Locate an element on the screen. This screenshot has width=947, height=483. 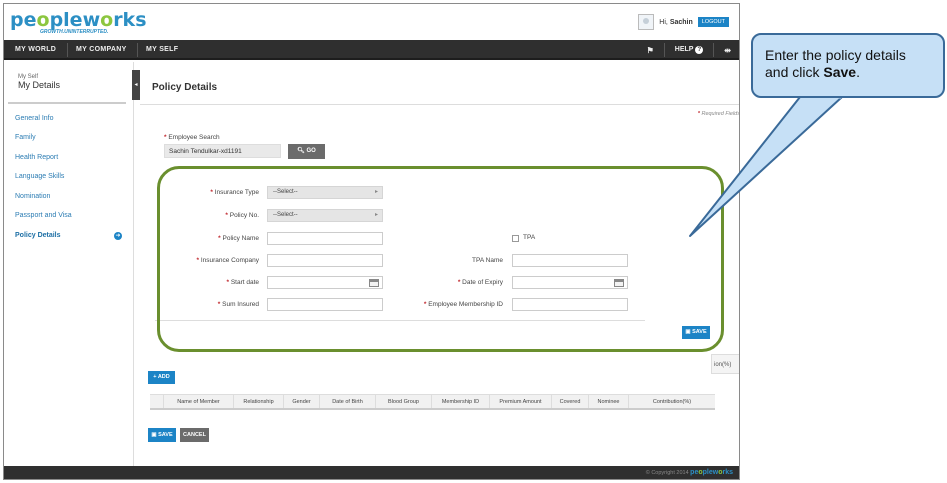
copyright: © Copyright 2014 peopleworks is located at coordinates (689, 472).